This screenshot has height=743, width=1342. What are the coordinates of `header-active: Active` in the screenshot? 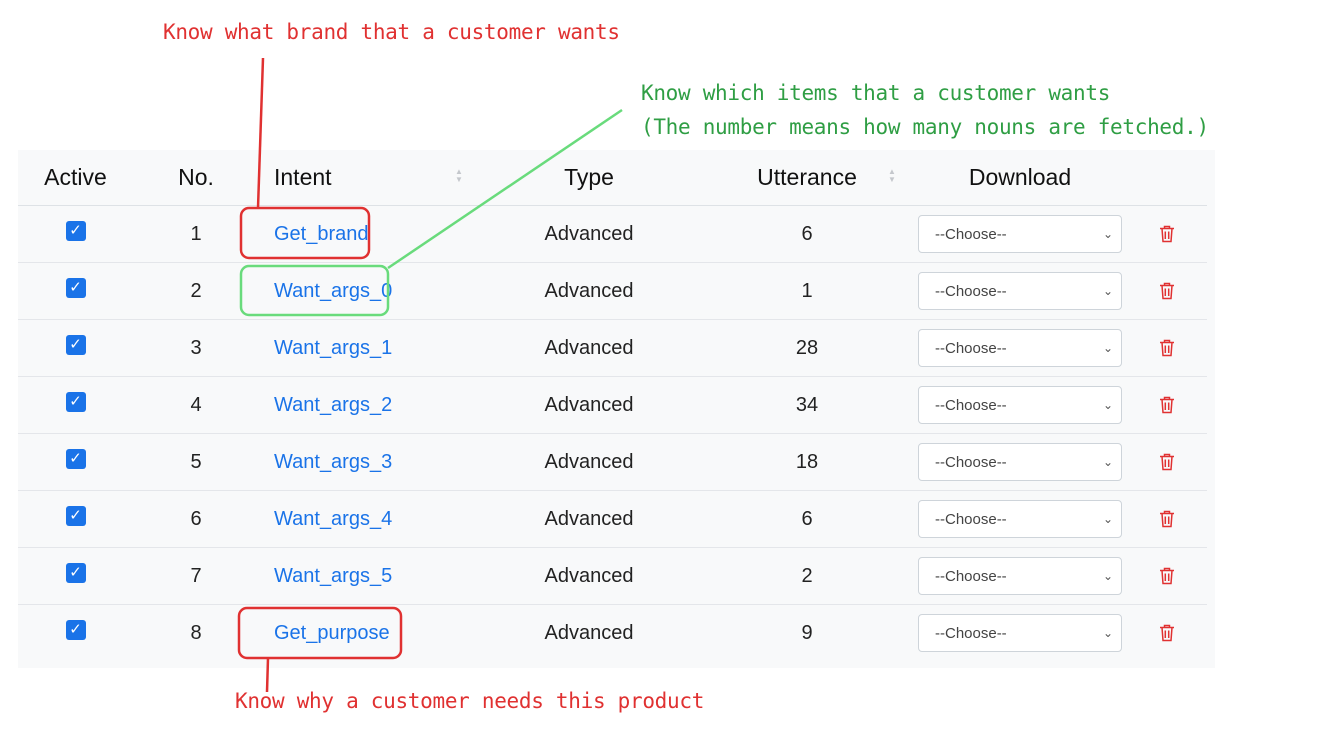 It's located at (75, 178).